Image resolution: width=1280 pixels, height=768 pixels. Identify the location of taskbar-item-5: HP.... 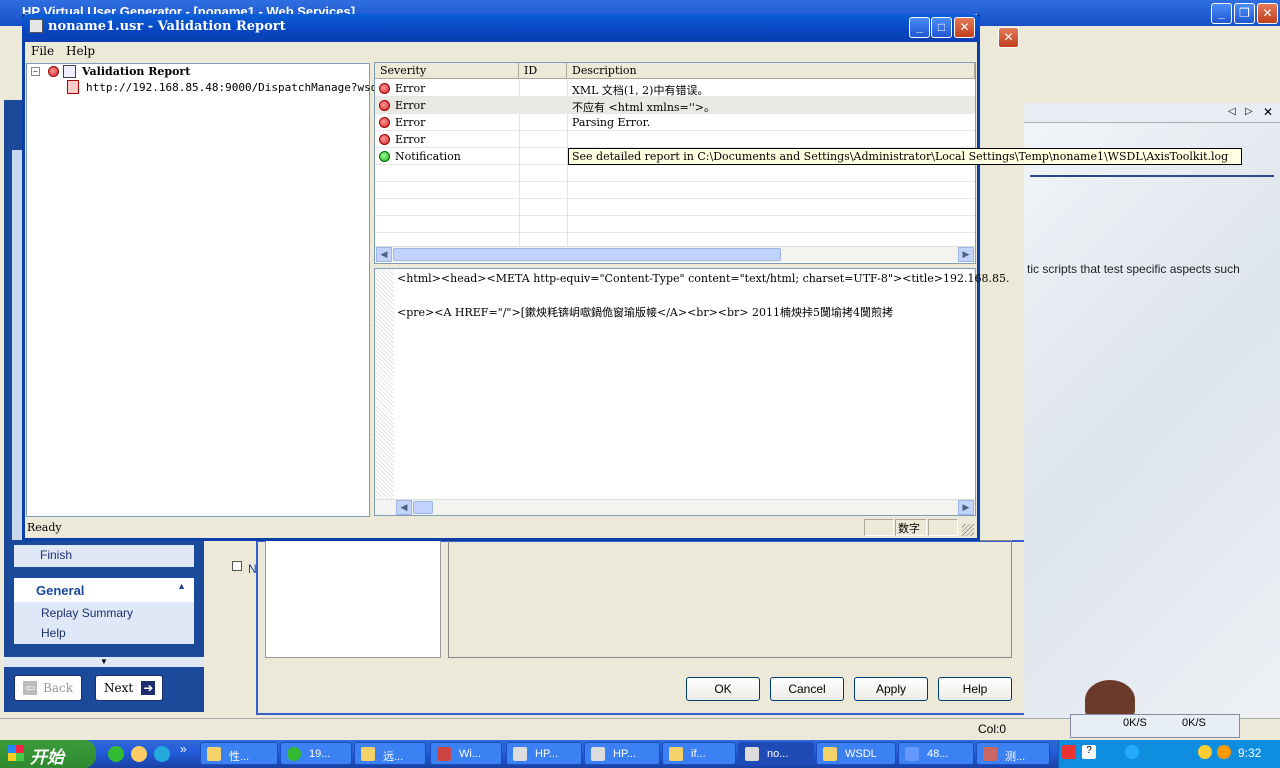
(544, 753).